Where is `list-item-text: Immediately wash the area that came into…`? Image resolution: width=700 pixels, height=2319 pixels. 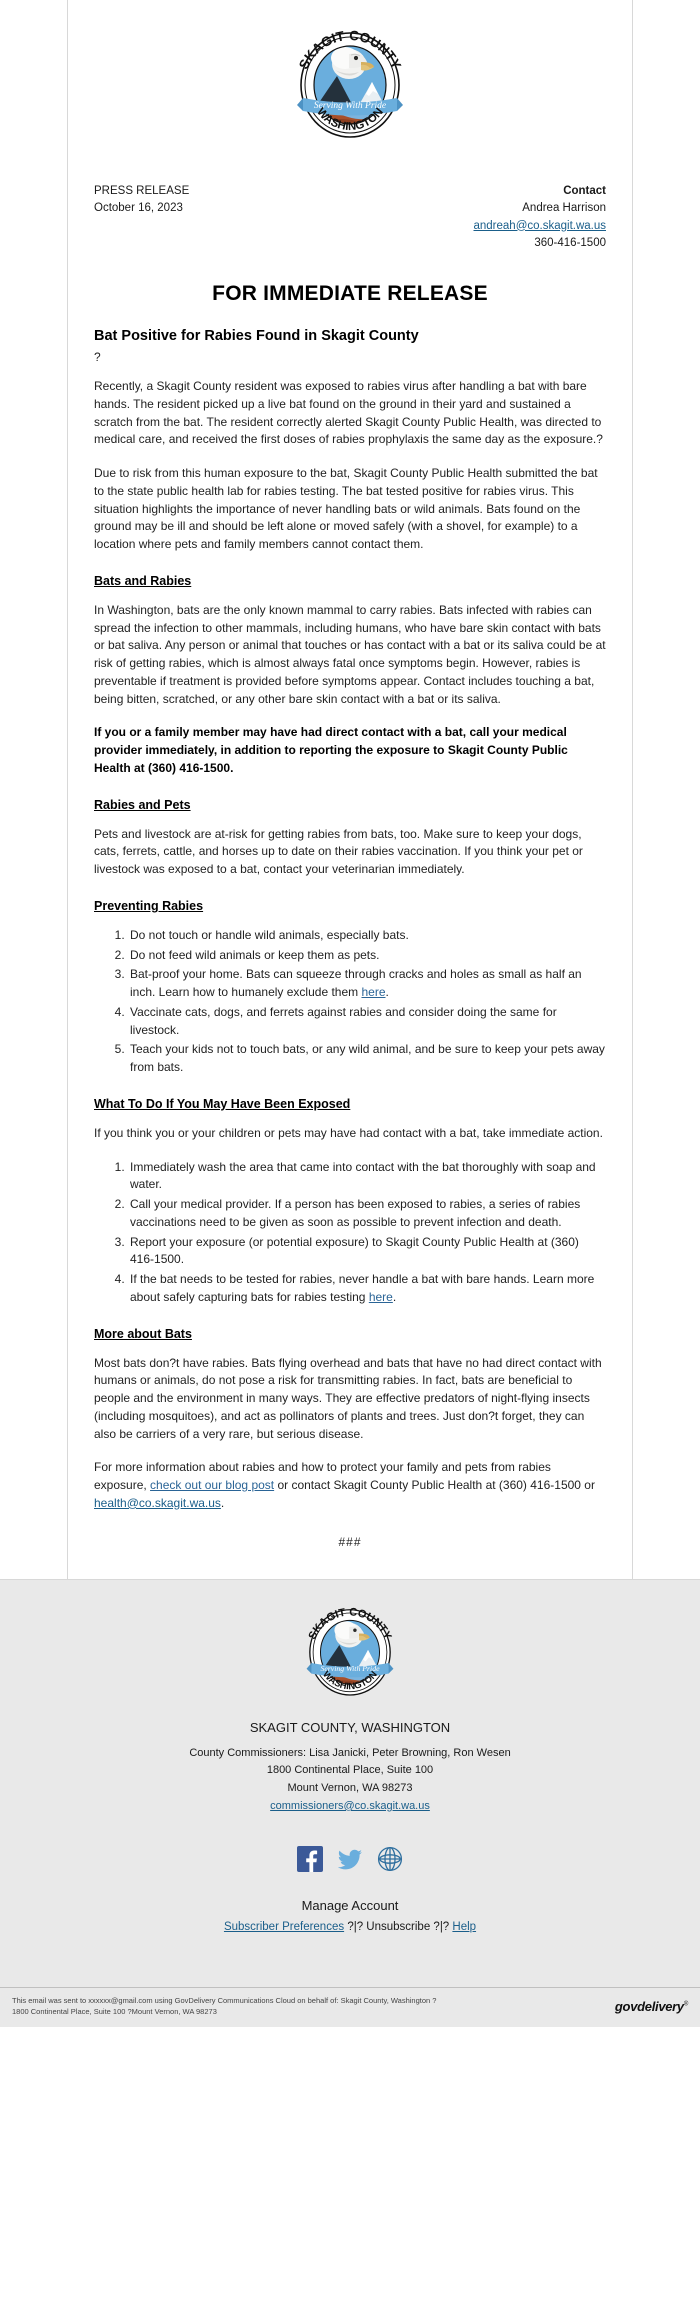 list-item-text: Immediately wash the area that came into… is located at coordinates (363, 1175).